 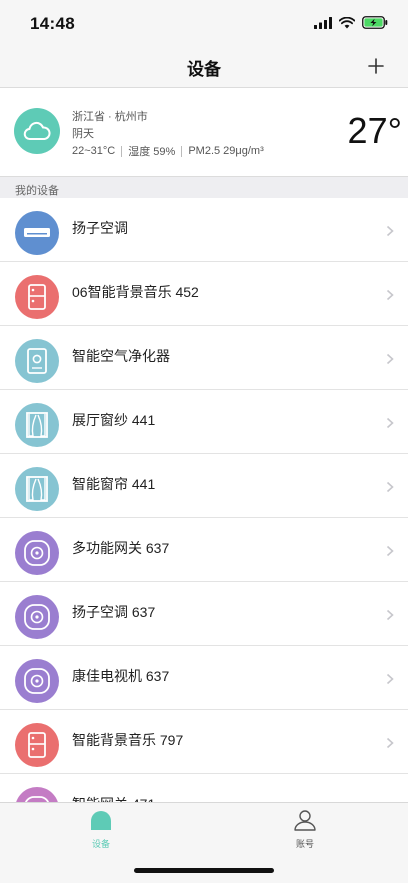 I want to click on battery-charging-icon, so click(x=375, y=22).